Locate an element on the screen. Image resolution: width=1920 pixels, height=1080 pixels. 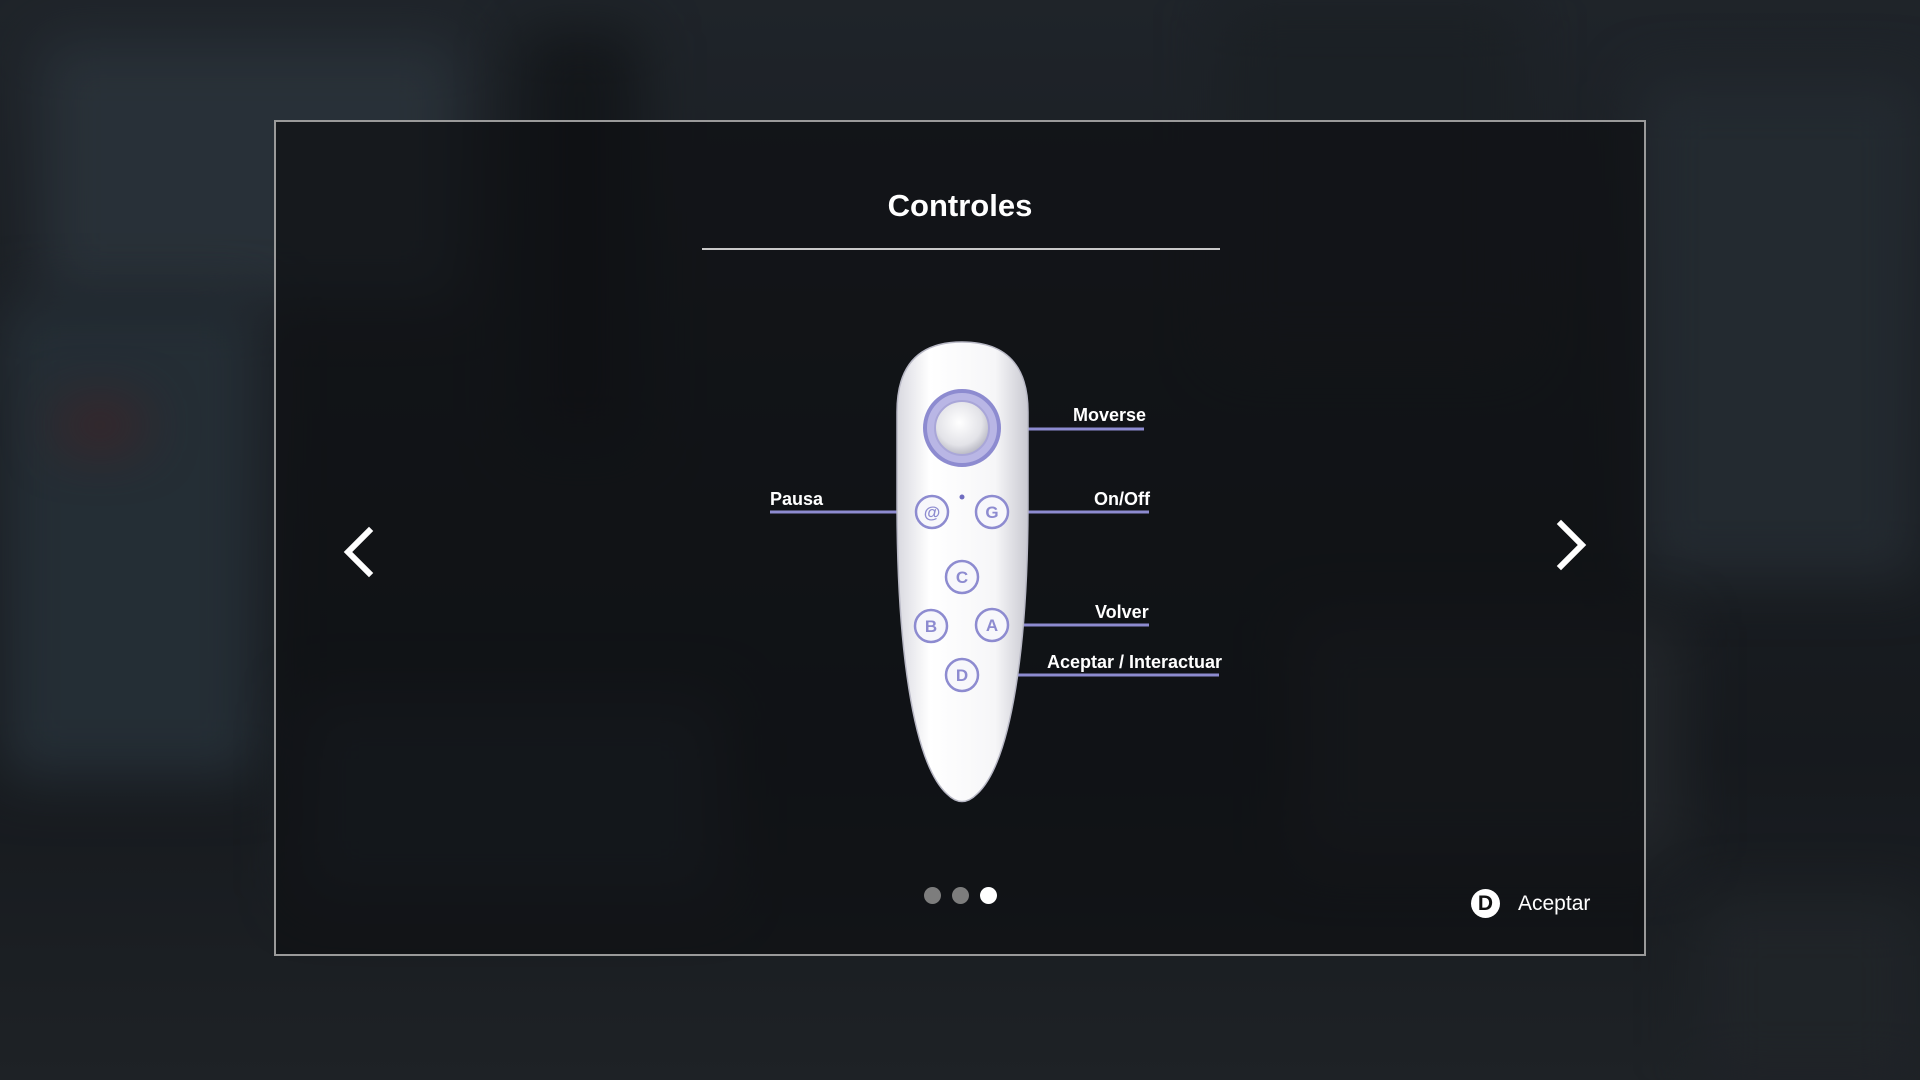
callout-pause: Pausa is located at coordinates (797, 499).